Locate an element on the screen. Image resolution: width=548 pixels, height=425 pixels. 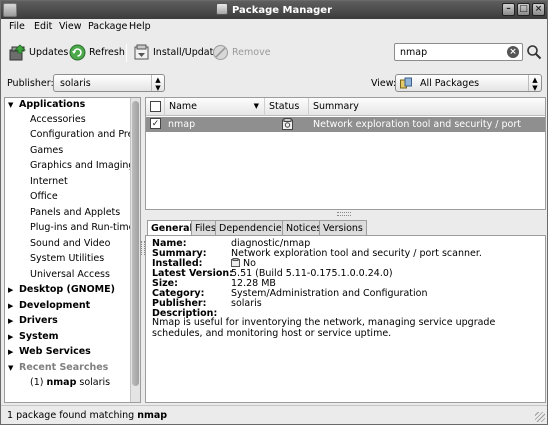
menu-package: Package is located at coordinates (107, 26).